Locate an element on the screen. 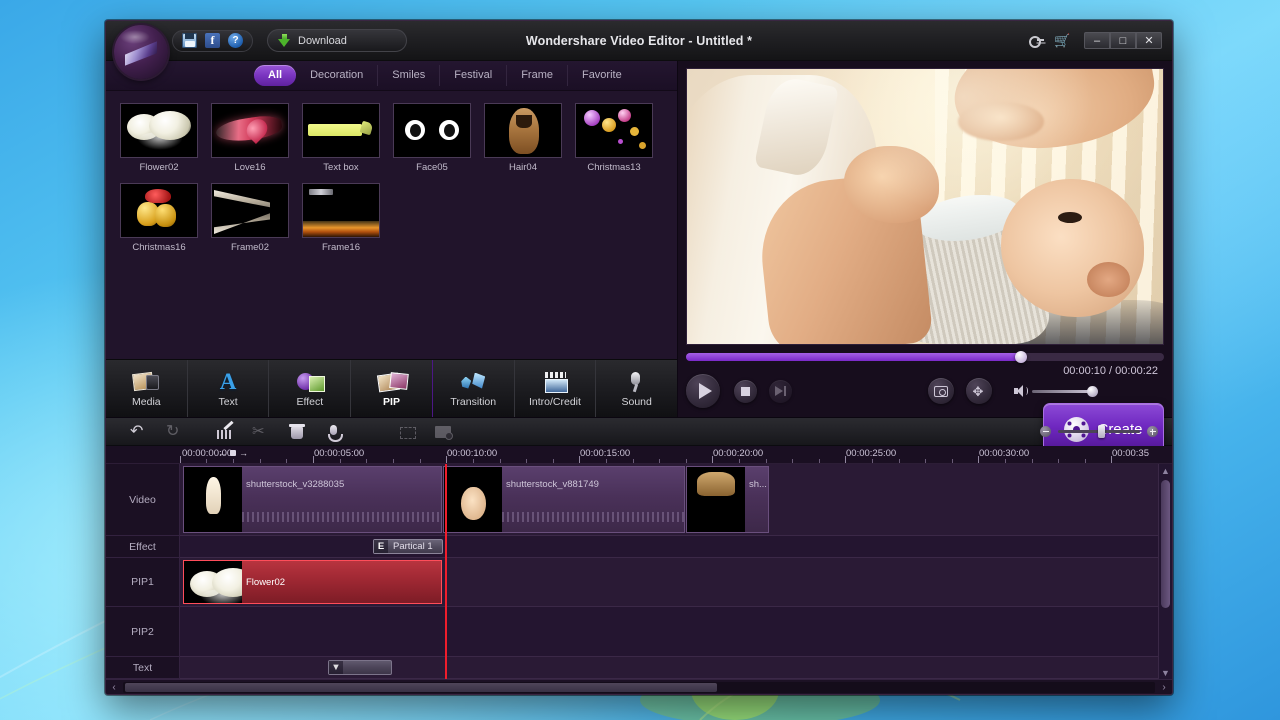 This screenshot has width=1280, height=720. track-header-pip1: PIP1 is located at coordinates (142, 582).